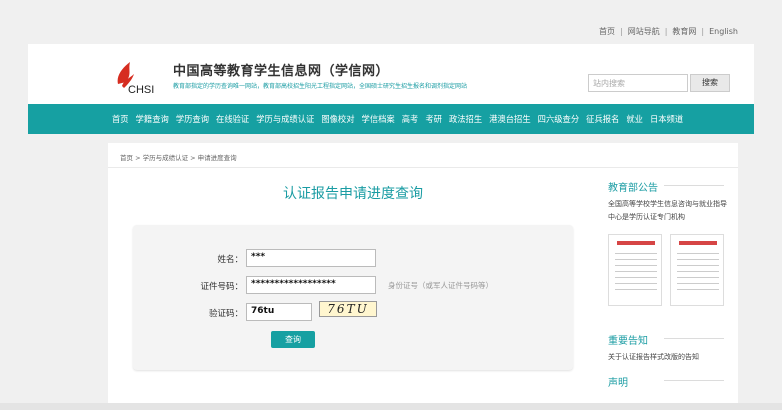  Describe the element at coordinates (279, 312) in the screenshot. I see `captcha-input: 76tu` at that location.